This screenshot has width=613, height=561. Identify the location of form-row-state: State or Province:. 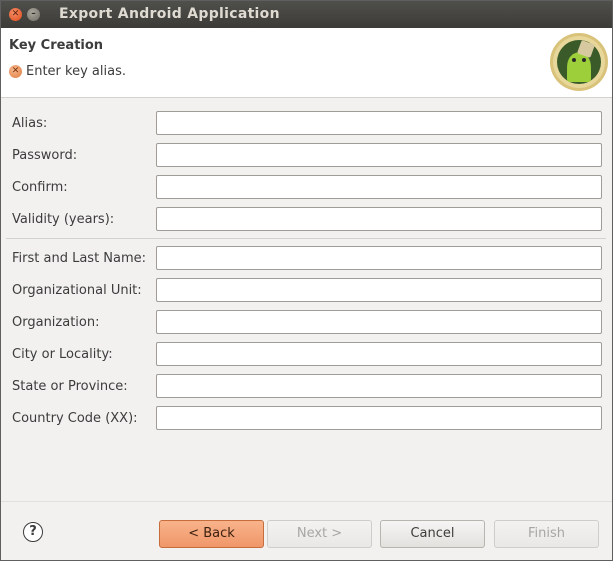
(306, 387).